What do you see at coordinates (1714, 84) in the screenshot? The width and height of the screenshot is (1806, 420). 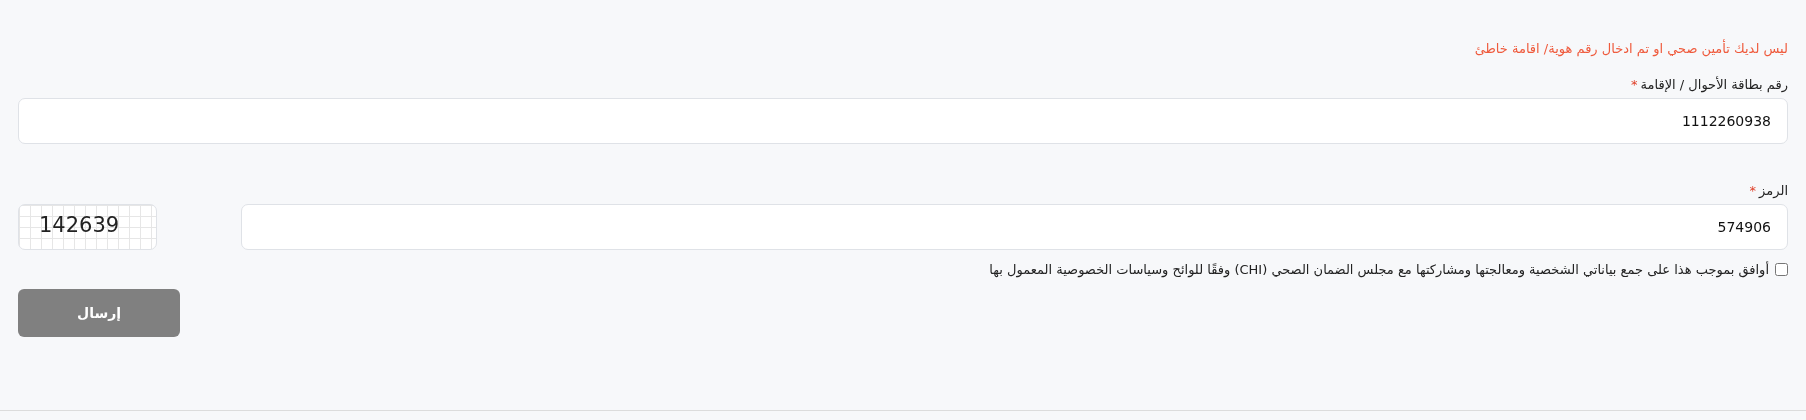 I see `field-label: رقم بطاقة الأحوال / الإقامة` at bounding box center [1714, 84].